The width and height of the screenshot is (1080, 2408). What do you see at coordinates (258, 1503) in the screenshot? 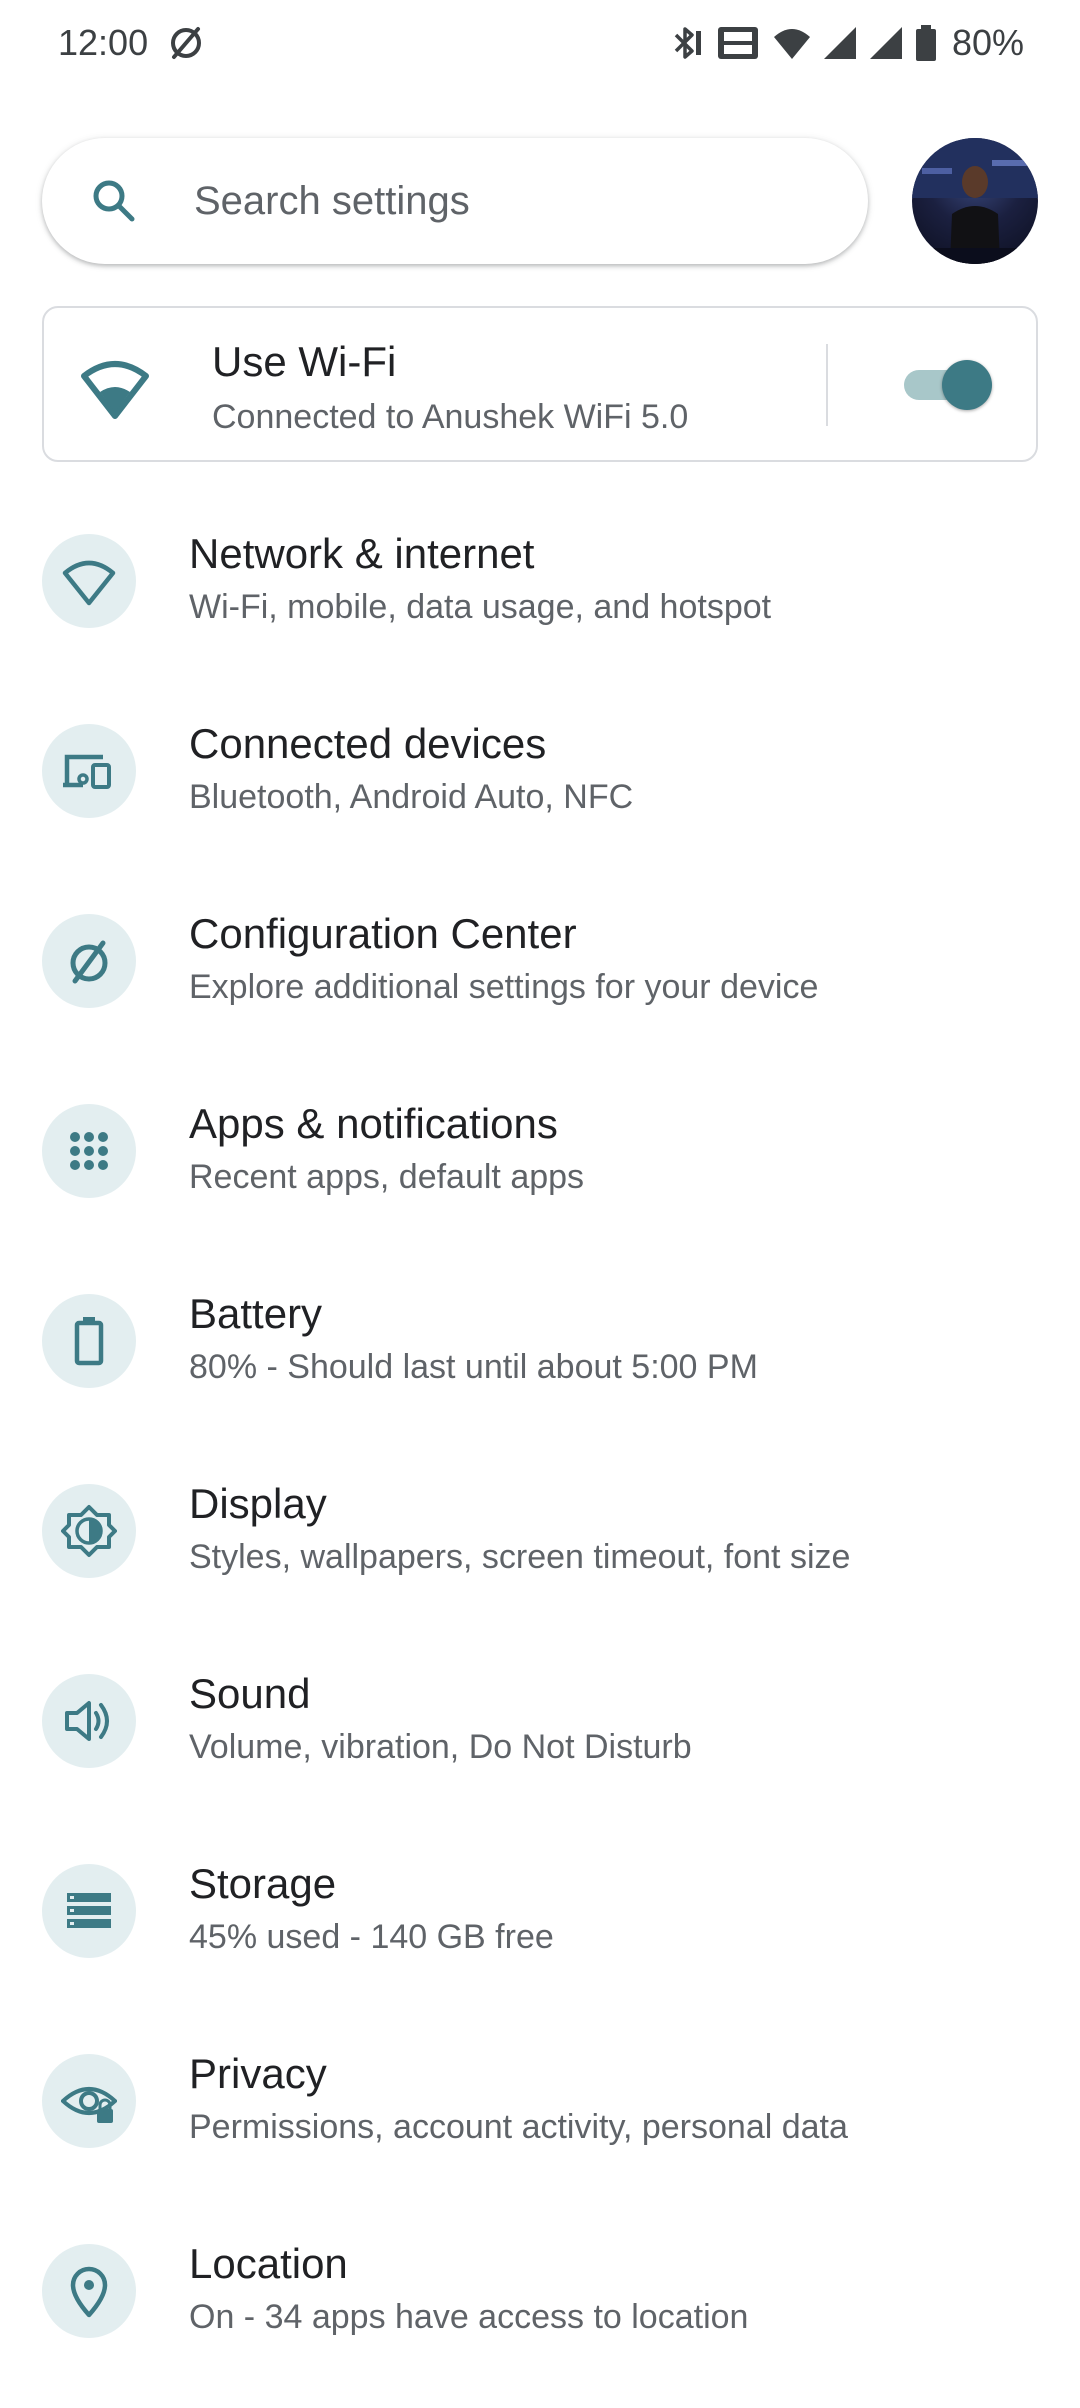
I see `item-title: Display` at bounding box center [258, 1503].